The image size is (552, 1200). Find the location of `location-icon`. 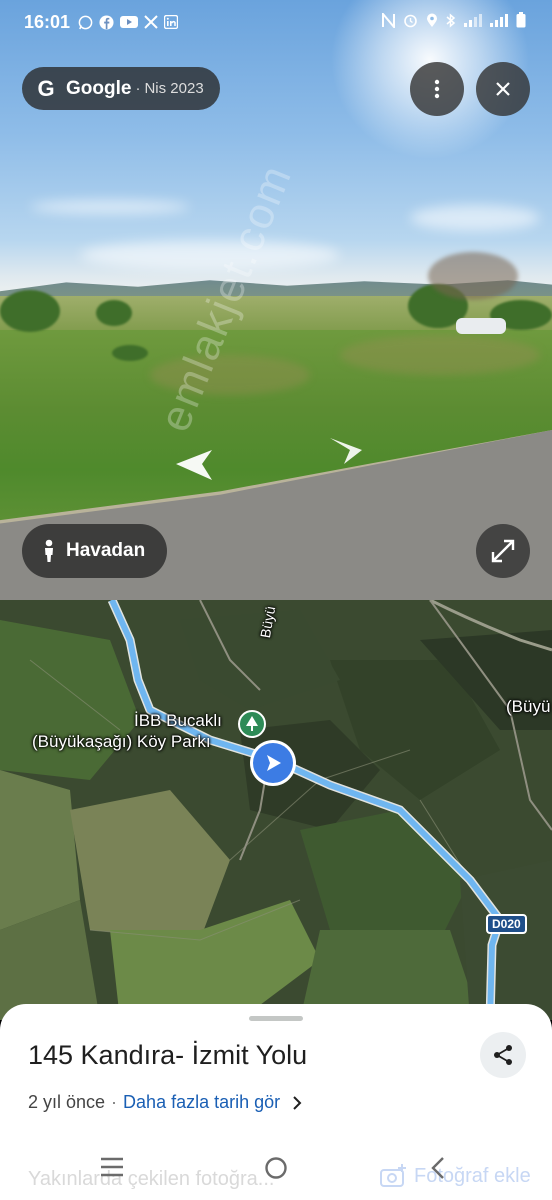

location-icon is located at coordinates (432, 20).